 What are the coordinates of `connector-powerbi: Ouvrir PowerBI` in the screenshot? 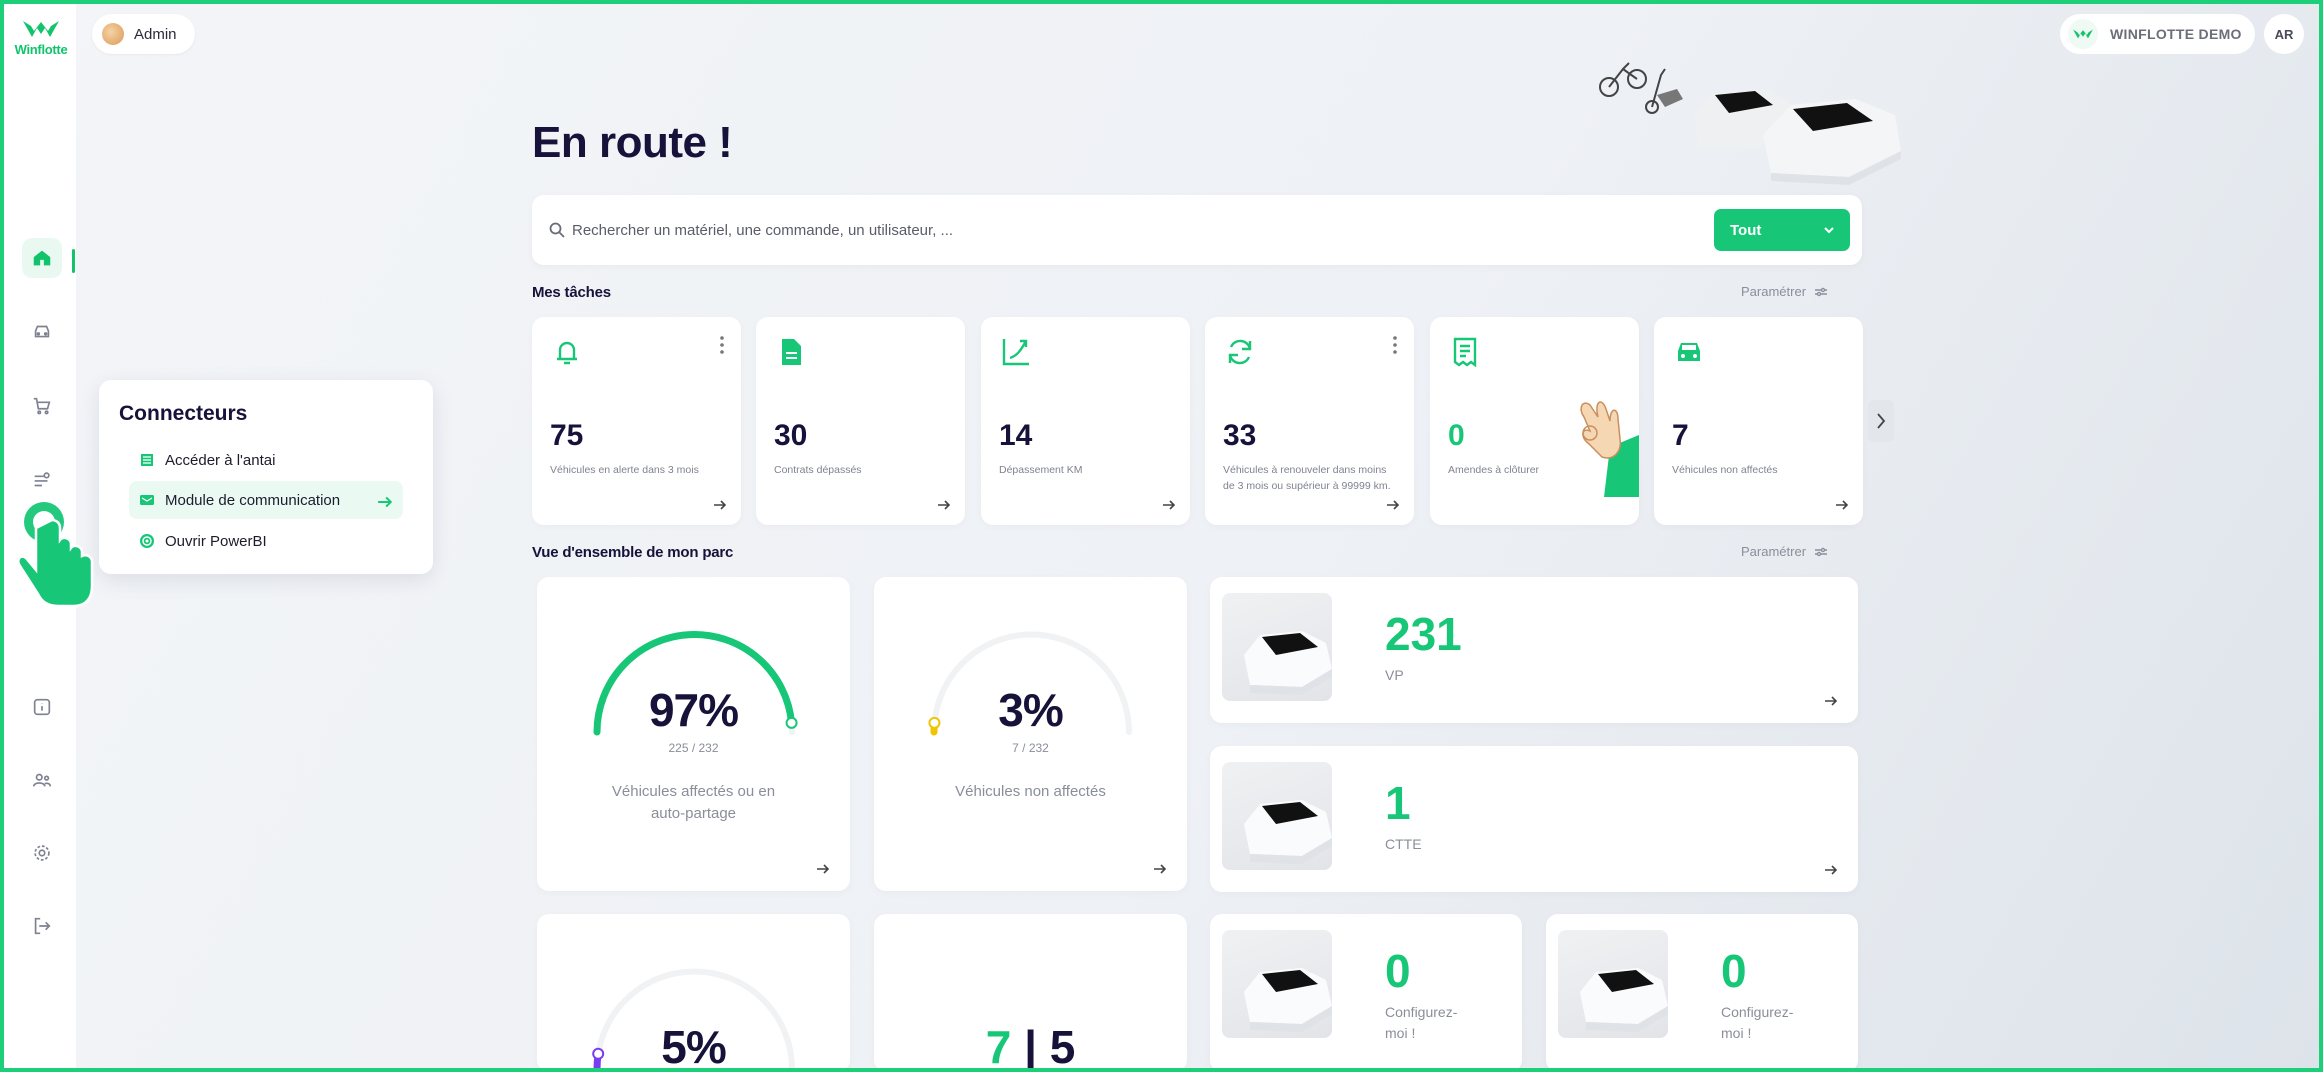 It's located at (266, 541).